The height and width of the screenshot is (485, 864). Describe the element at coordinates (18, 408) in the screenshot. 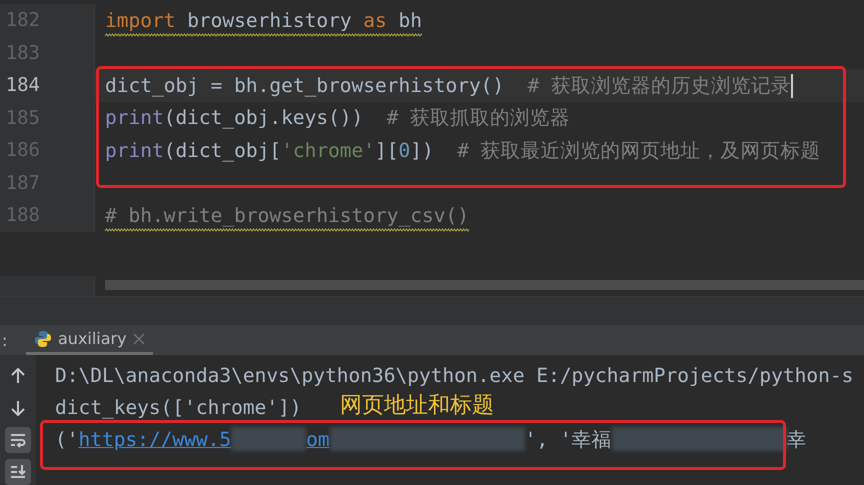

I see `down-arrow-icon` at that location.